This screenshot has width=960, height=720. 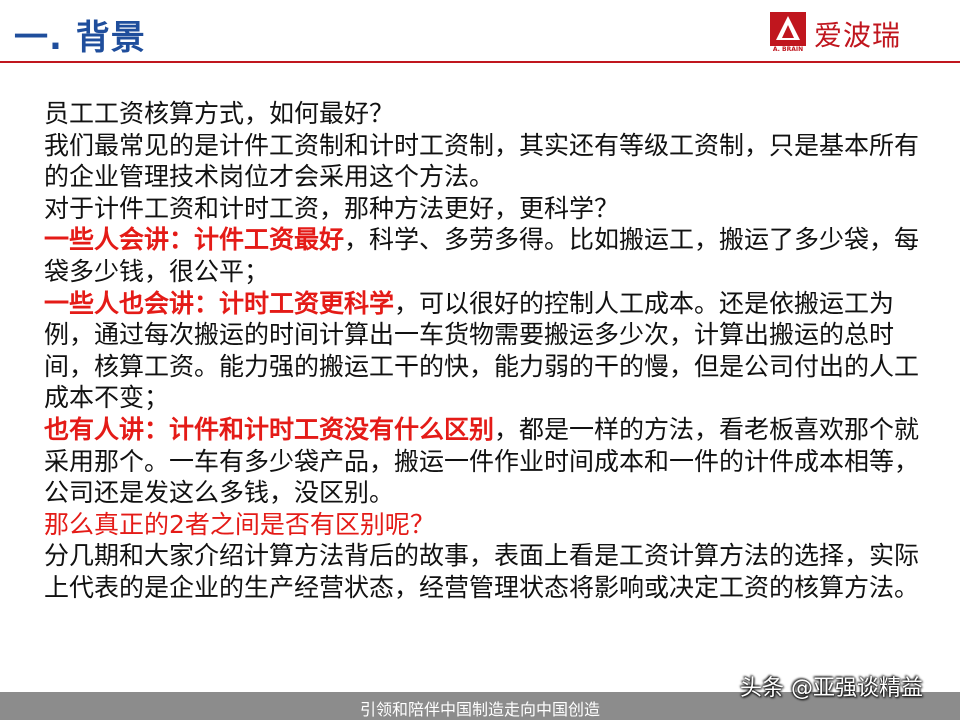 What do you see at coordinates (239, 524) in the screenshot?
I see `highlight-real-difference: 那么真正的2者之间是否有区别呢？` at bounding box center [239, 524].